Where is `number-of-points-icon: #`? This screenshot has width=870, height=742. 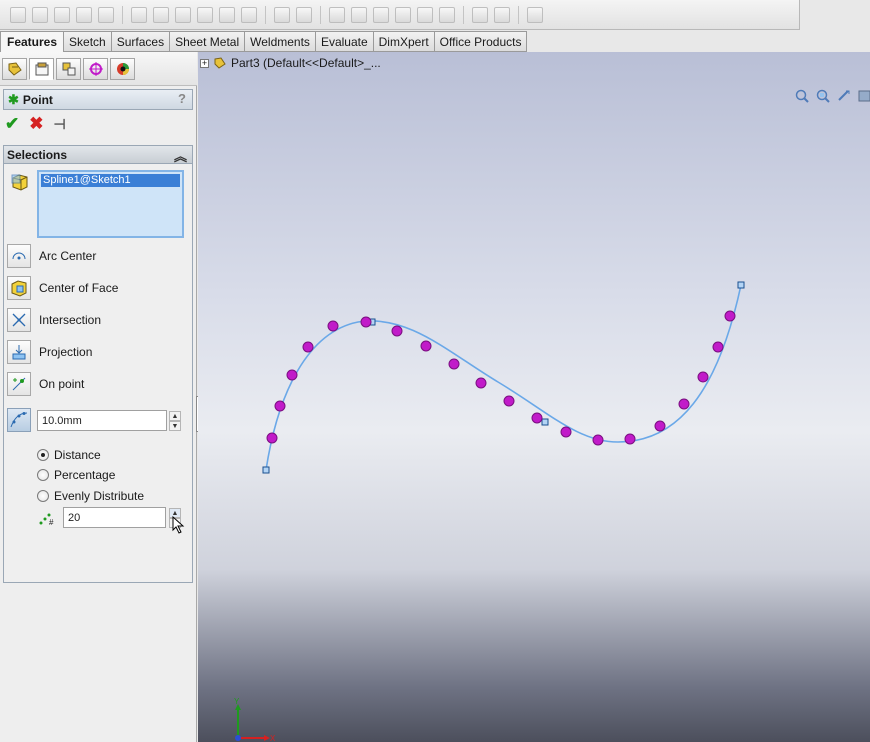
number-of-points-icon: # is located at coordinates (46, 519).